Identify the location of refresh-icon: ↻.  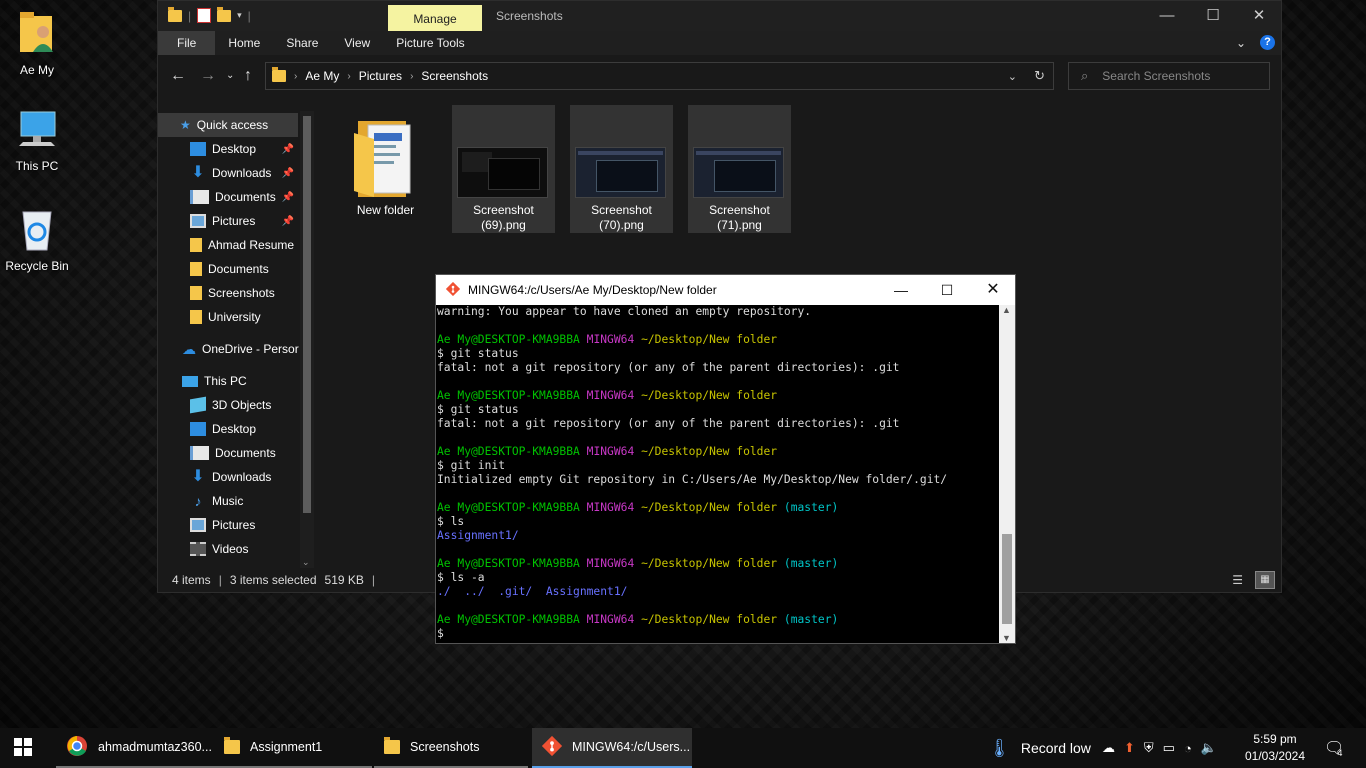
(1039, 76).